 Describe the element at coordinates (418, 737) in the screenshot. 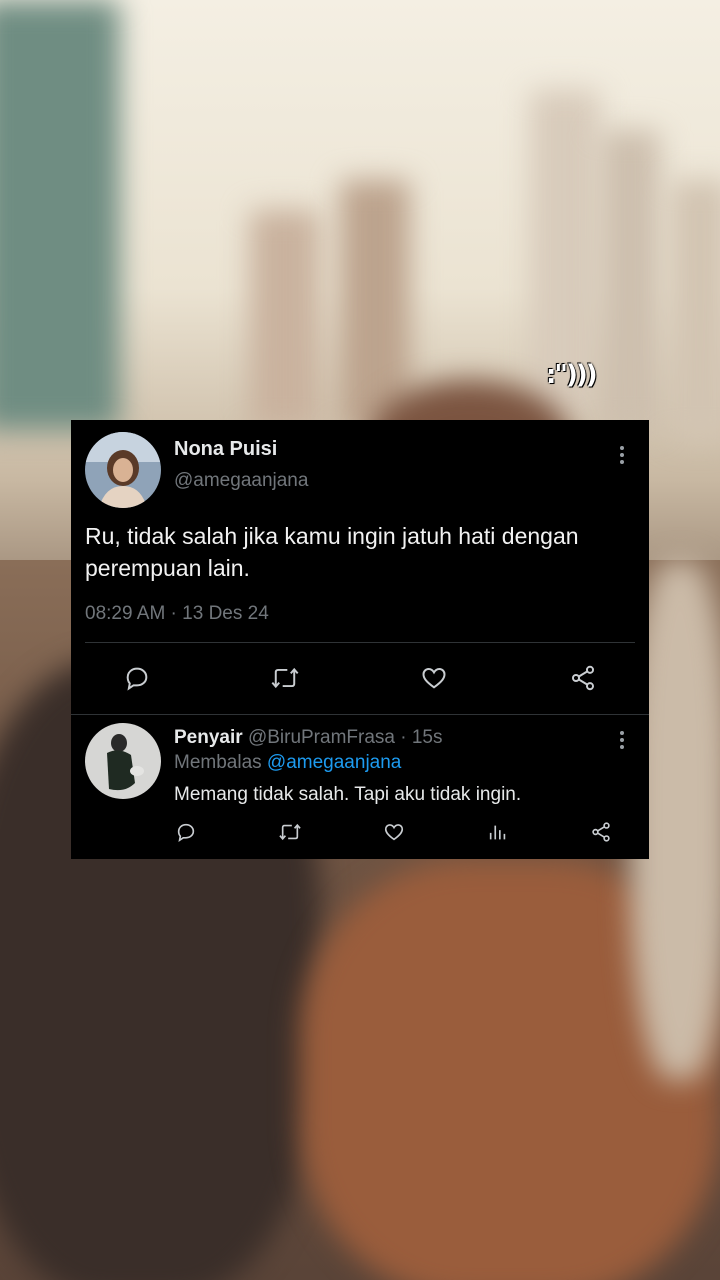

I see `reply-time: · 15s` at that location.